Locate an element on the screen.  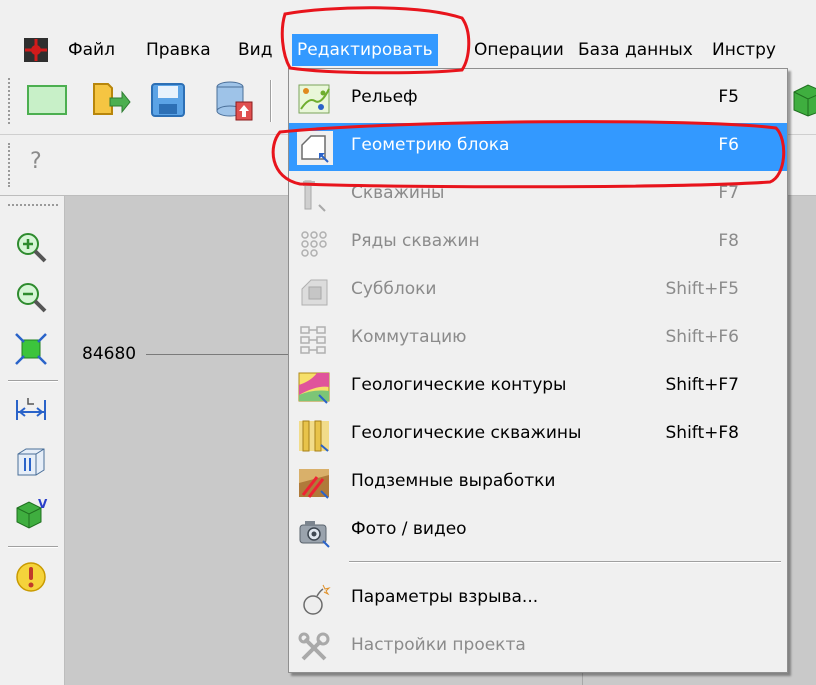
menu-separator is located at coordinates (565, 562).